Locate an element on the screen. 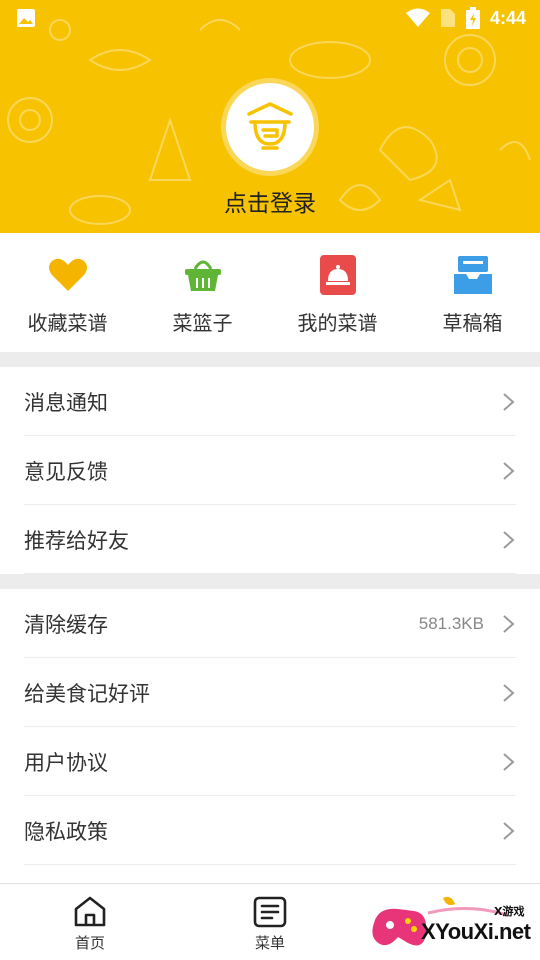 This screenshot has width=540, height=960. home-icon is located at coordinates (90, 911).